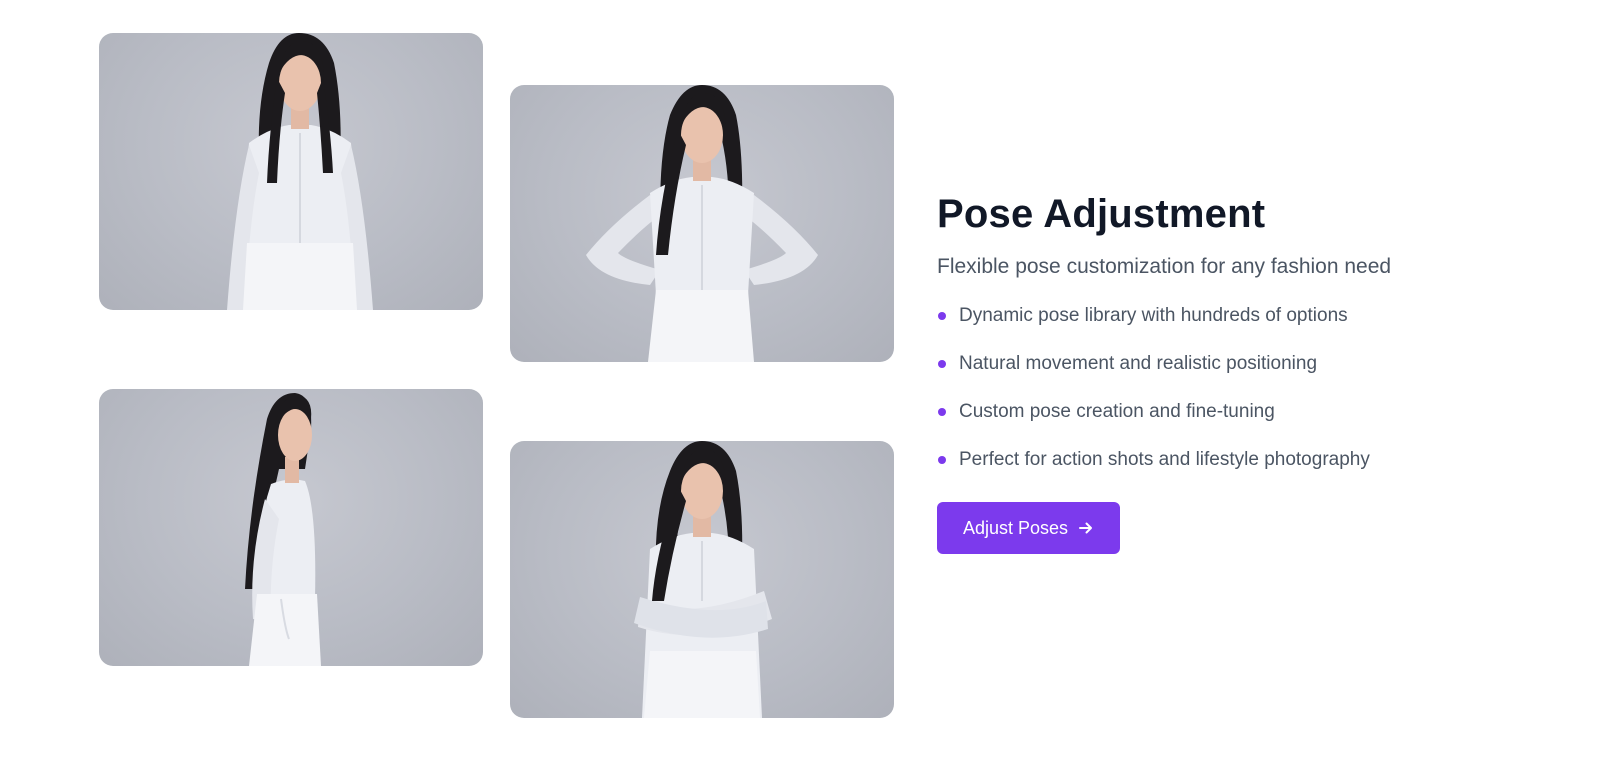 This screenshot has width=1600, height=768. What do you see at coordinates (1117, 411) in the screenshot?
I see `feature-text: Custom pose creation and fine-tuning` at bounding box center [1117, 411].